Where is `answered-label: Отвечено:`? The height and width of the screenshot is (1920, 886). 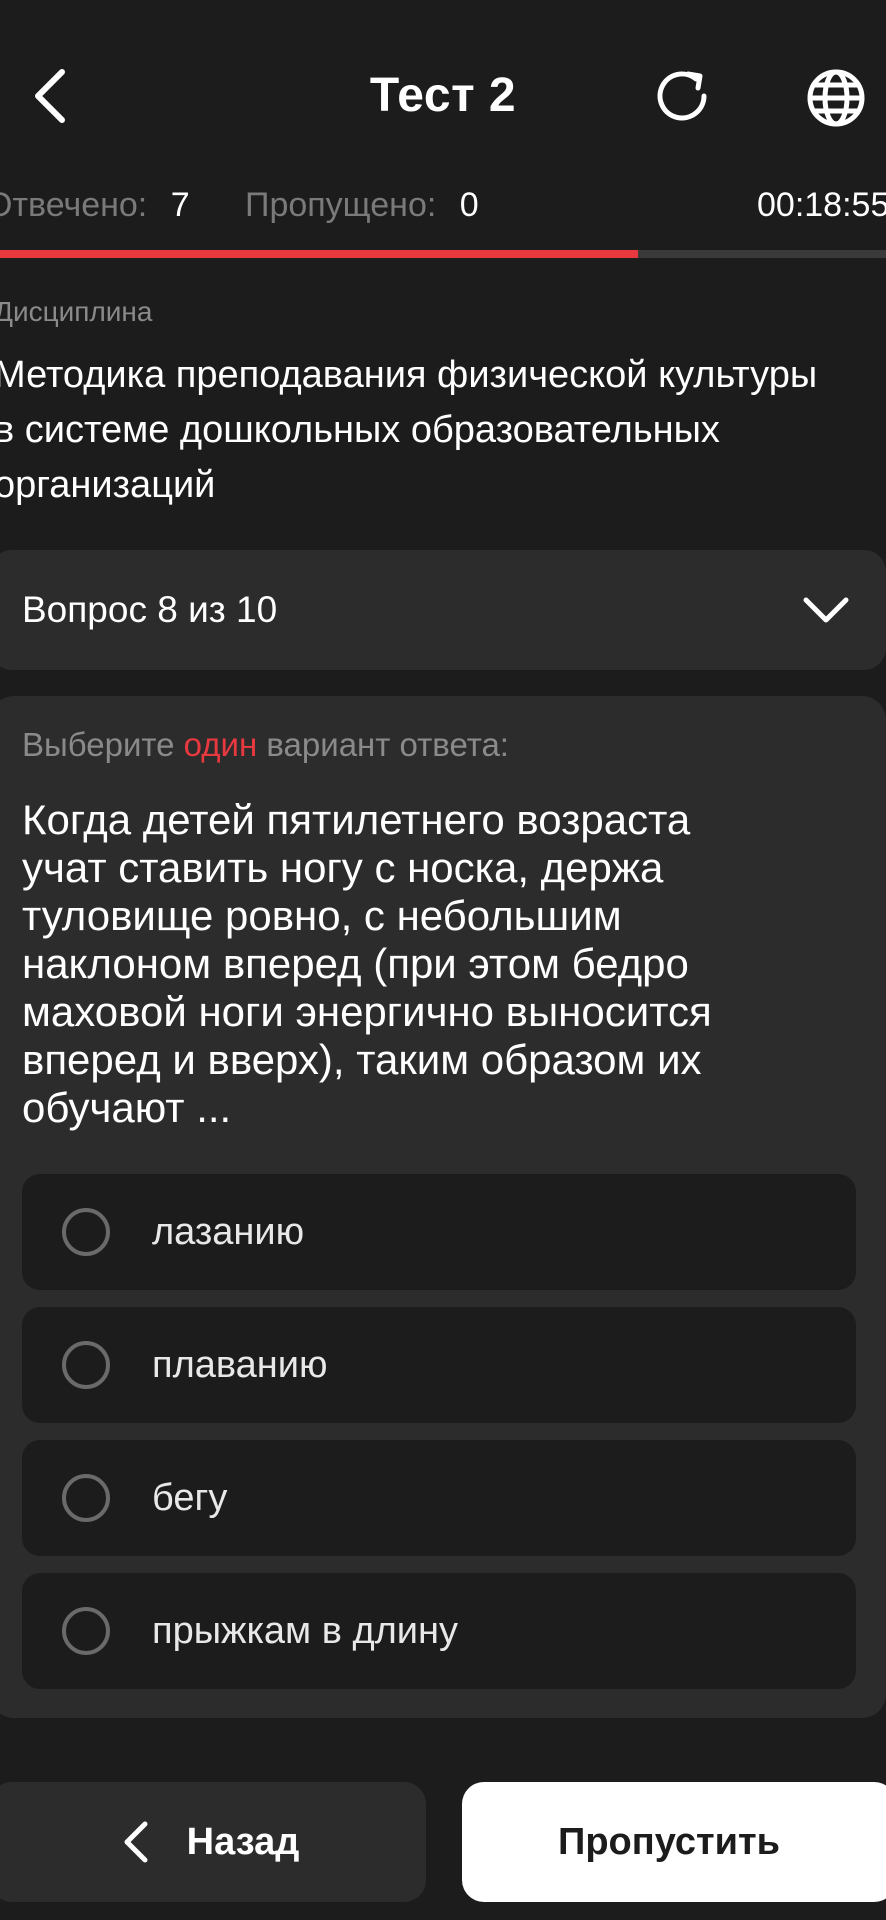 answered-label: Отвечено: is located at coordinates (74, 205).